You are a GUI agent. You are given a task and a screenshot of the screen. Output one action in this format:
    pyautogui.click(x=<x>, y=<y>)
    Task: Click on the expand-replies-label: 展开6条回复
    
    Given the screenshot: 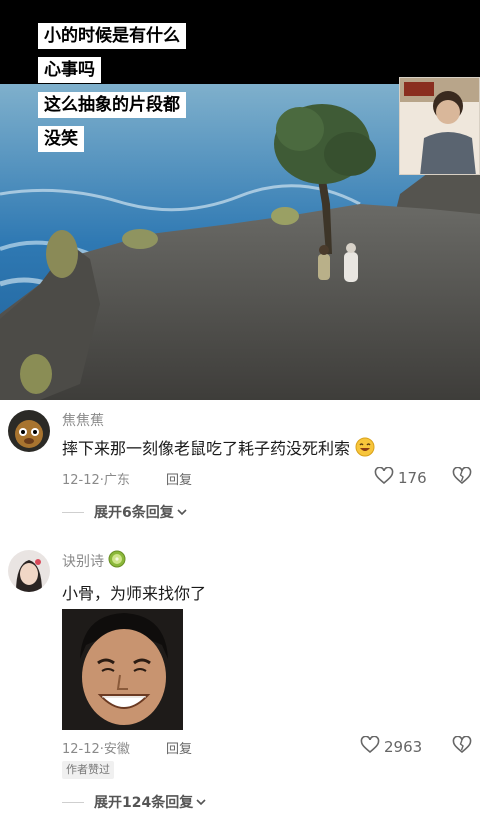 What is the action you would take?
    pyautogui.click(x=134, y=513)
    